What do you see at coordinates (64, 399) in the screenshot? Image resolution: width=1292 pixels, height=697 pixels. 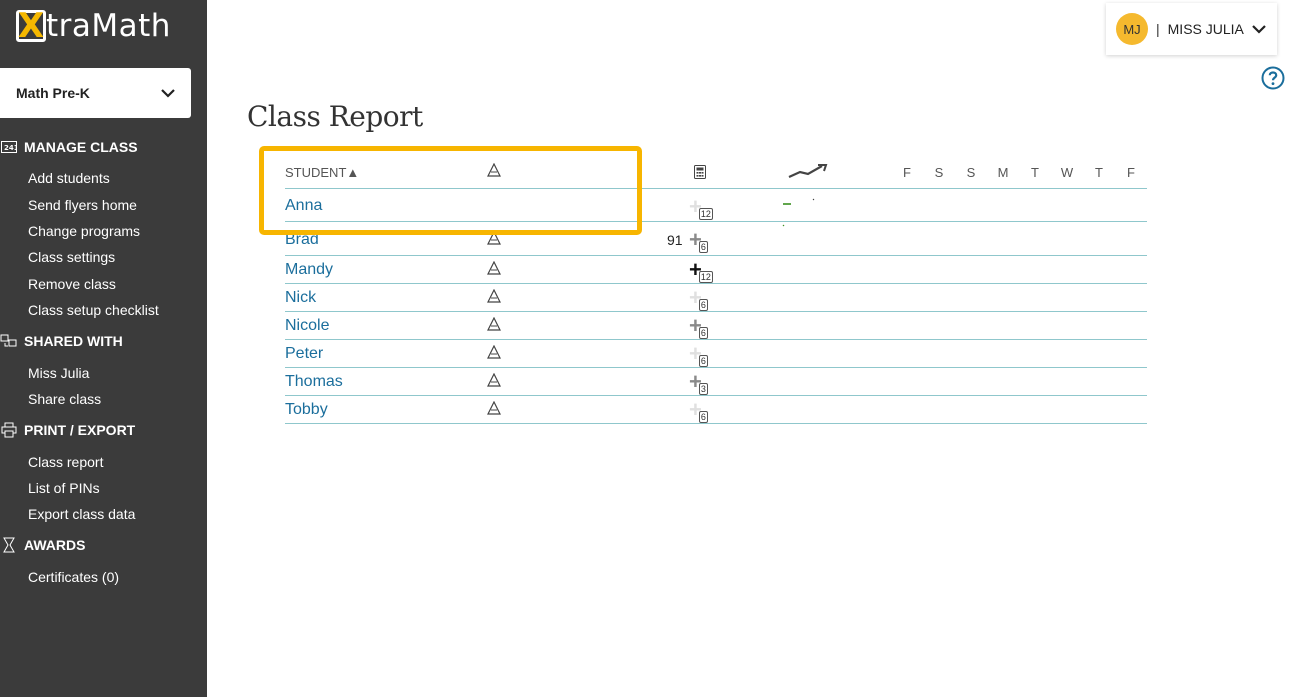 I see `nav-share-class: Share class` at bounding box center [64, 399].